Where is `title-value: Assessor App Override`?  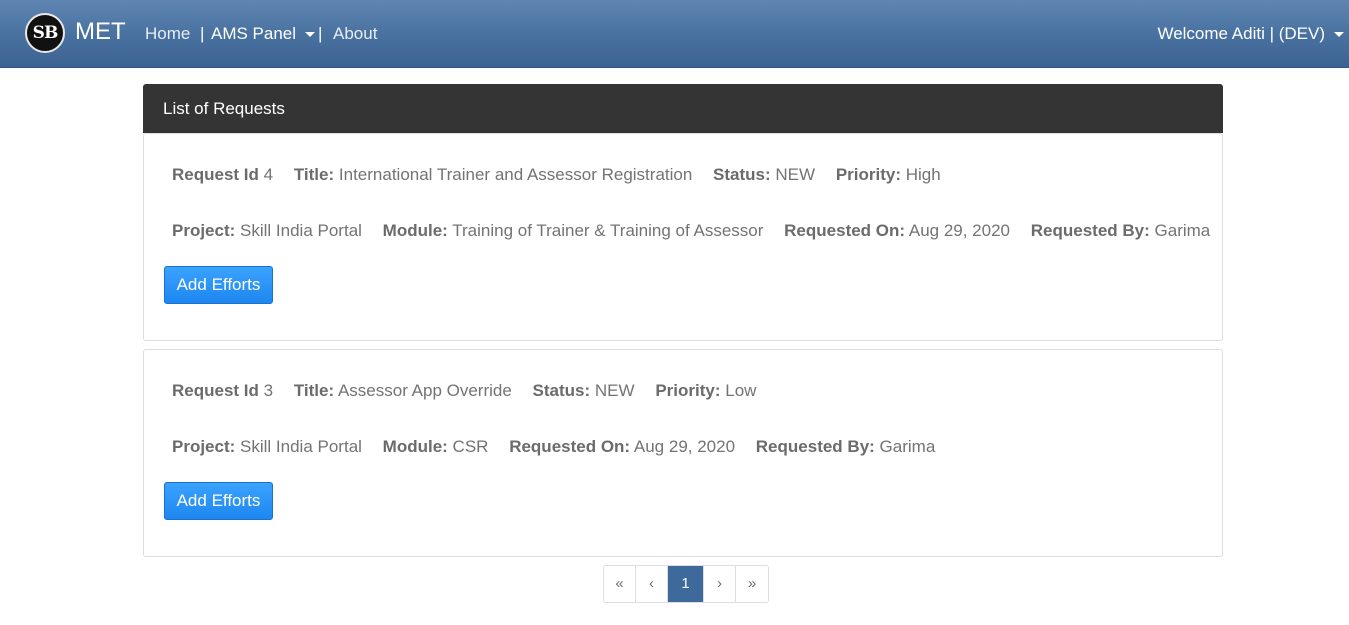
title-value: Assessor App Override is located at coordinates (424, 390).